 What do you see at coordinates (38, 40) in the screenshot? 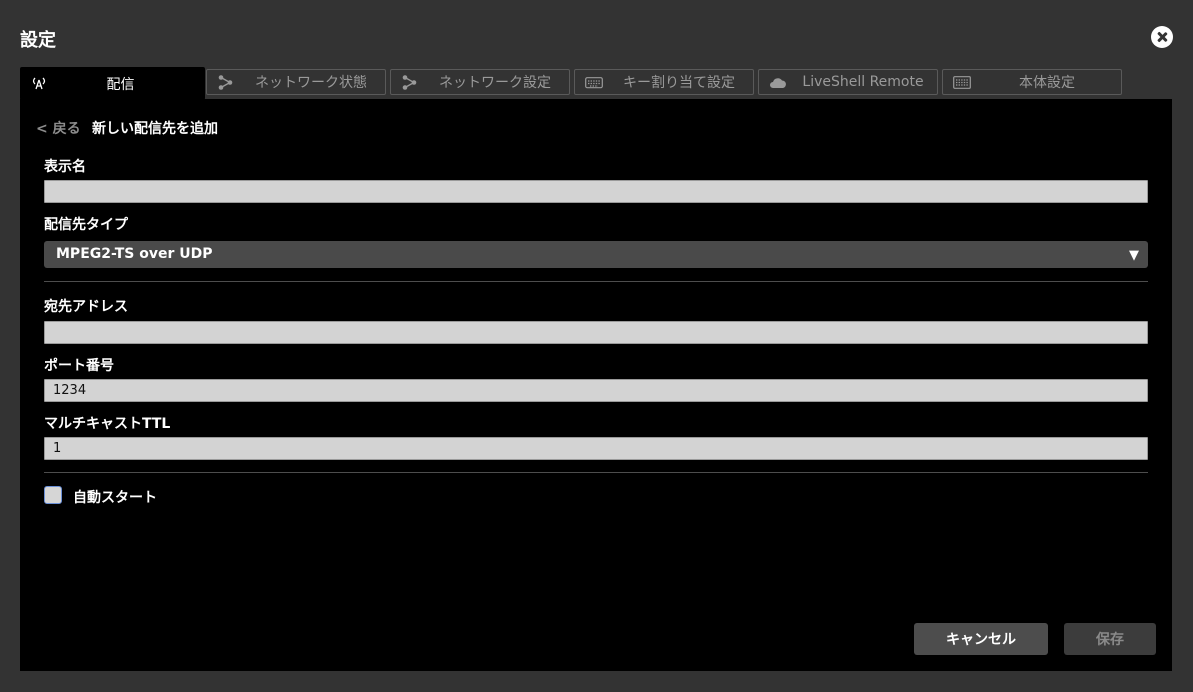
I see `dialog-title: 設定` at bounding box center [38, 40].